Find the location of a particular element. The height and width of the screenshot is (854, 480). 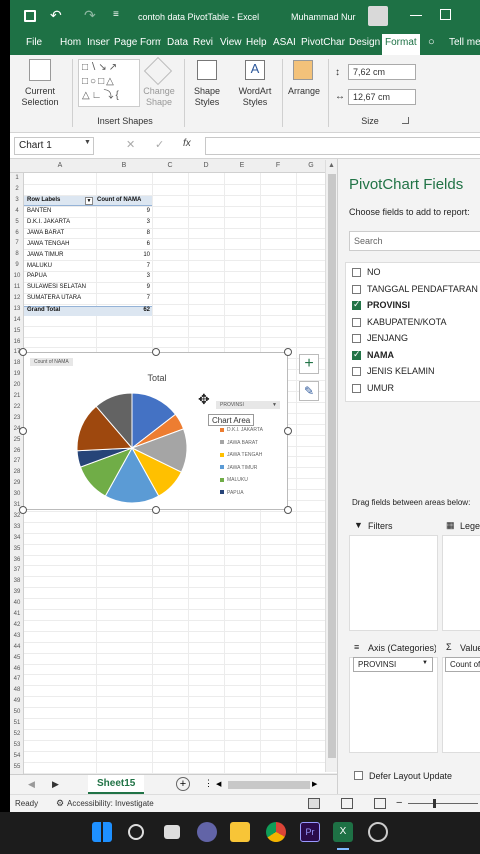

row-header: 3 is located at coordinates (17, 200).